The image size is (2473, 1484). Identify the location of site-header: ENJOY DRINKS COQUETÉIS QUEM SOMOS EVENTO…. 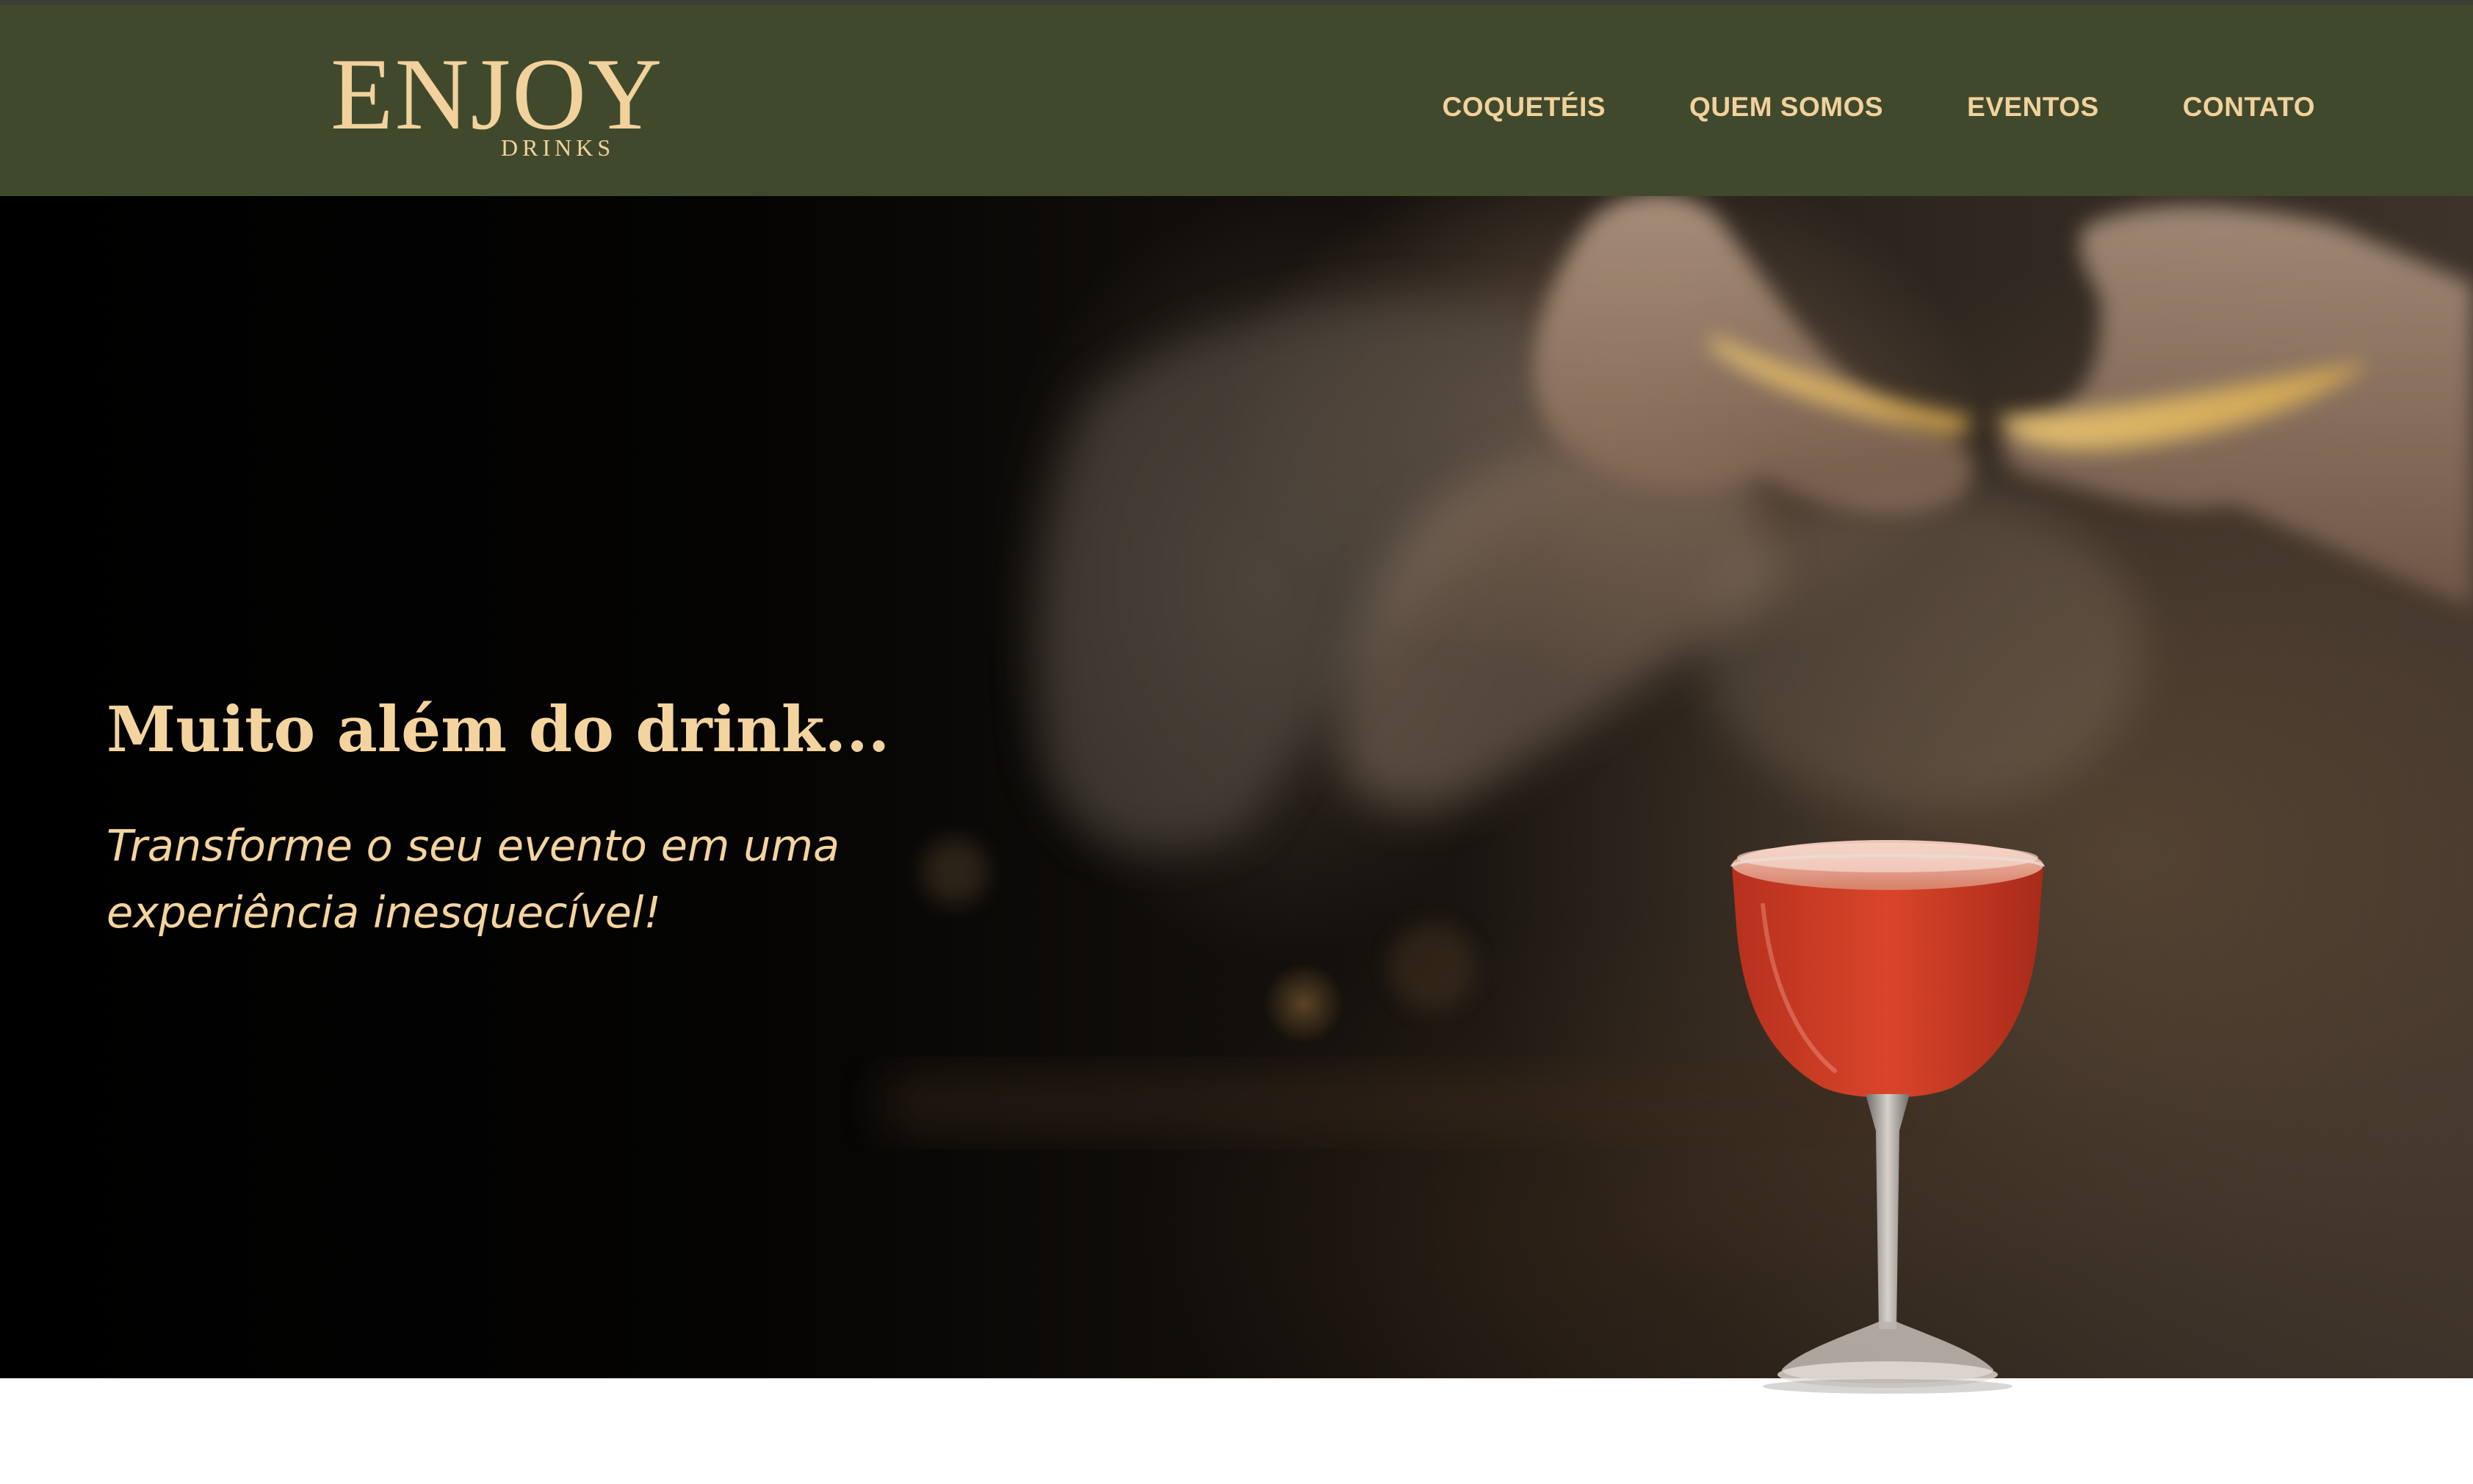
(1237, 101).